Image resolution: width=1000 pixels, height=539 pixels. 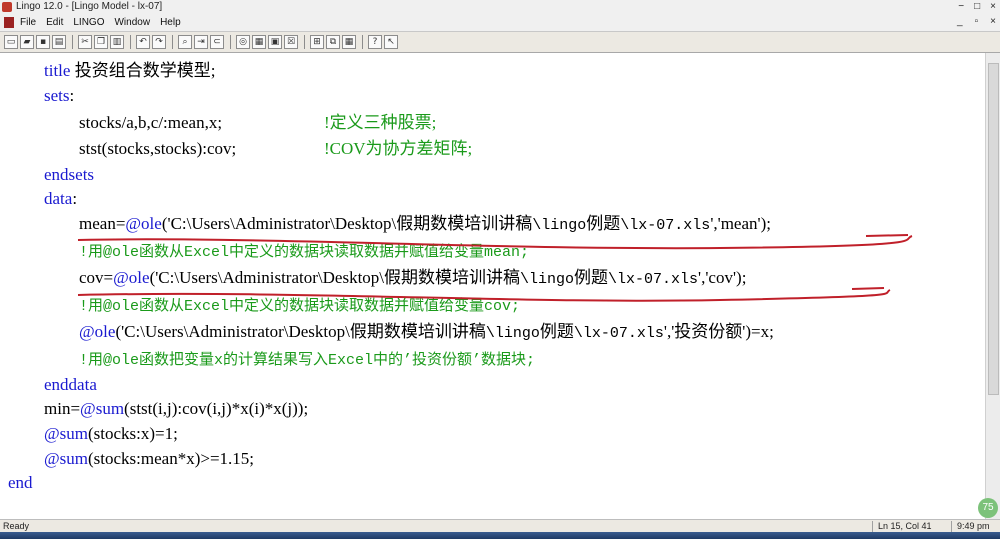 I want to click on tile-icon: ⊞, so click(x=317, y=42).